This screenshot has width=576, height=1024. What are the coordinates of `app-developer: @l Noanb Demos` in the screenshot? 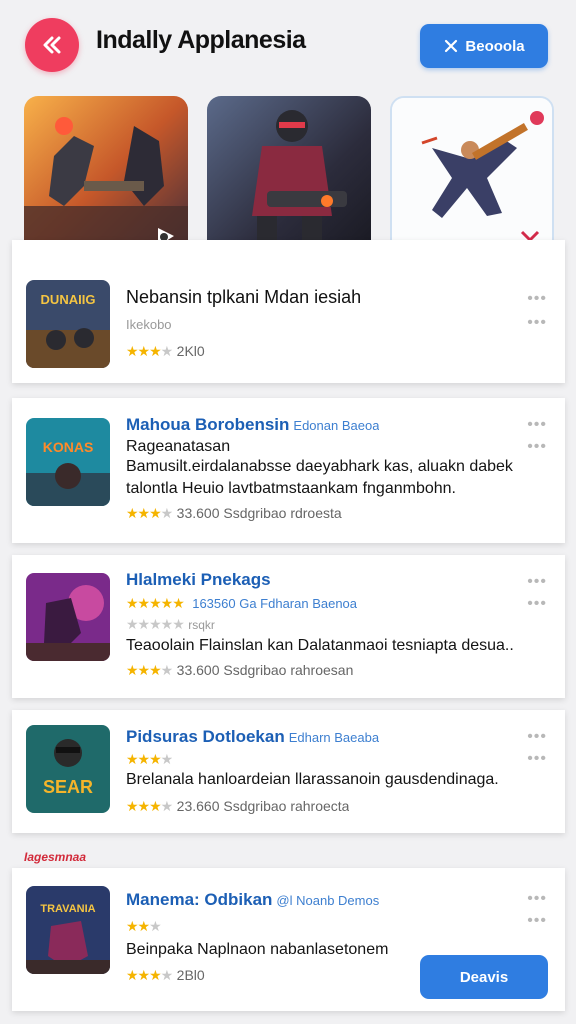 It's located at (327, 900).